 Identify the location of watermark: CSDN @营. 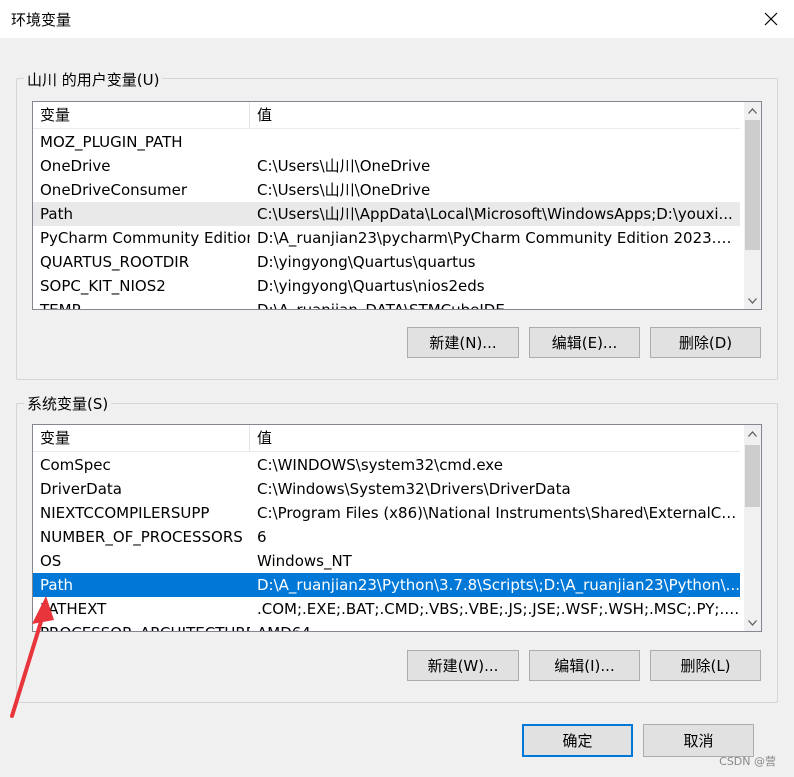
(747, 761).